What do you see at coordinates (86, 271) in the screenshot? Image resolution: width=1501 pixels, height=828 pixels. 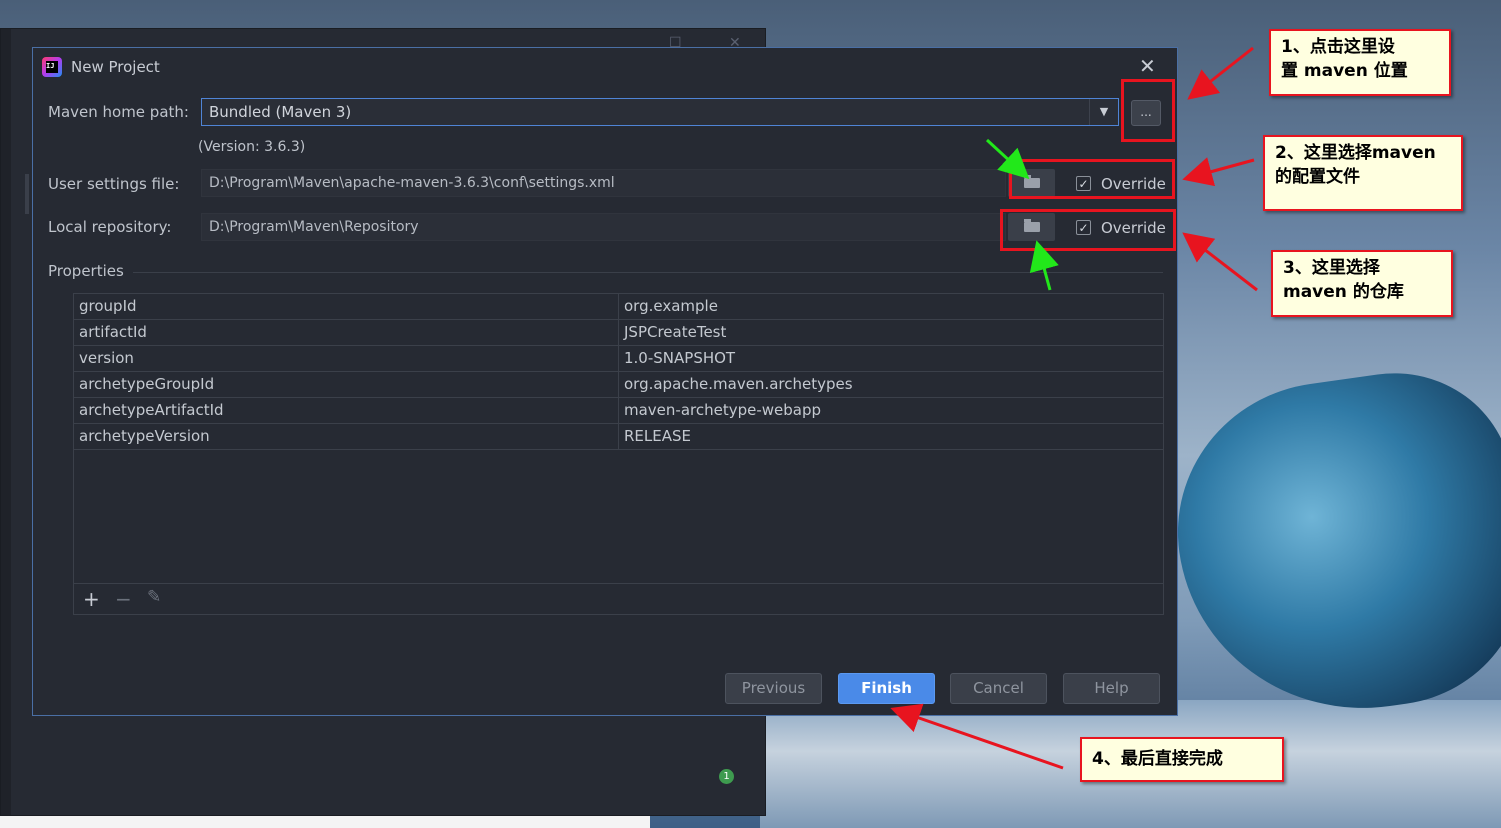 I see `properties-heading: Properties` at bounding box center [86, 271].